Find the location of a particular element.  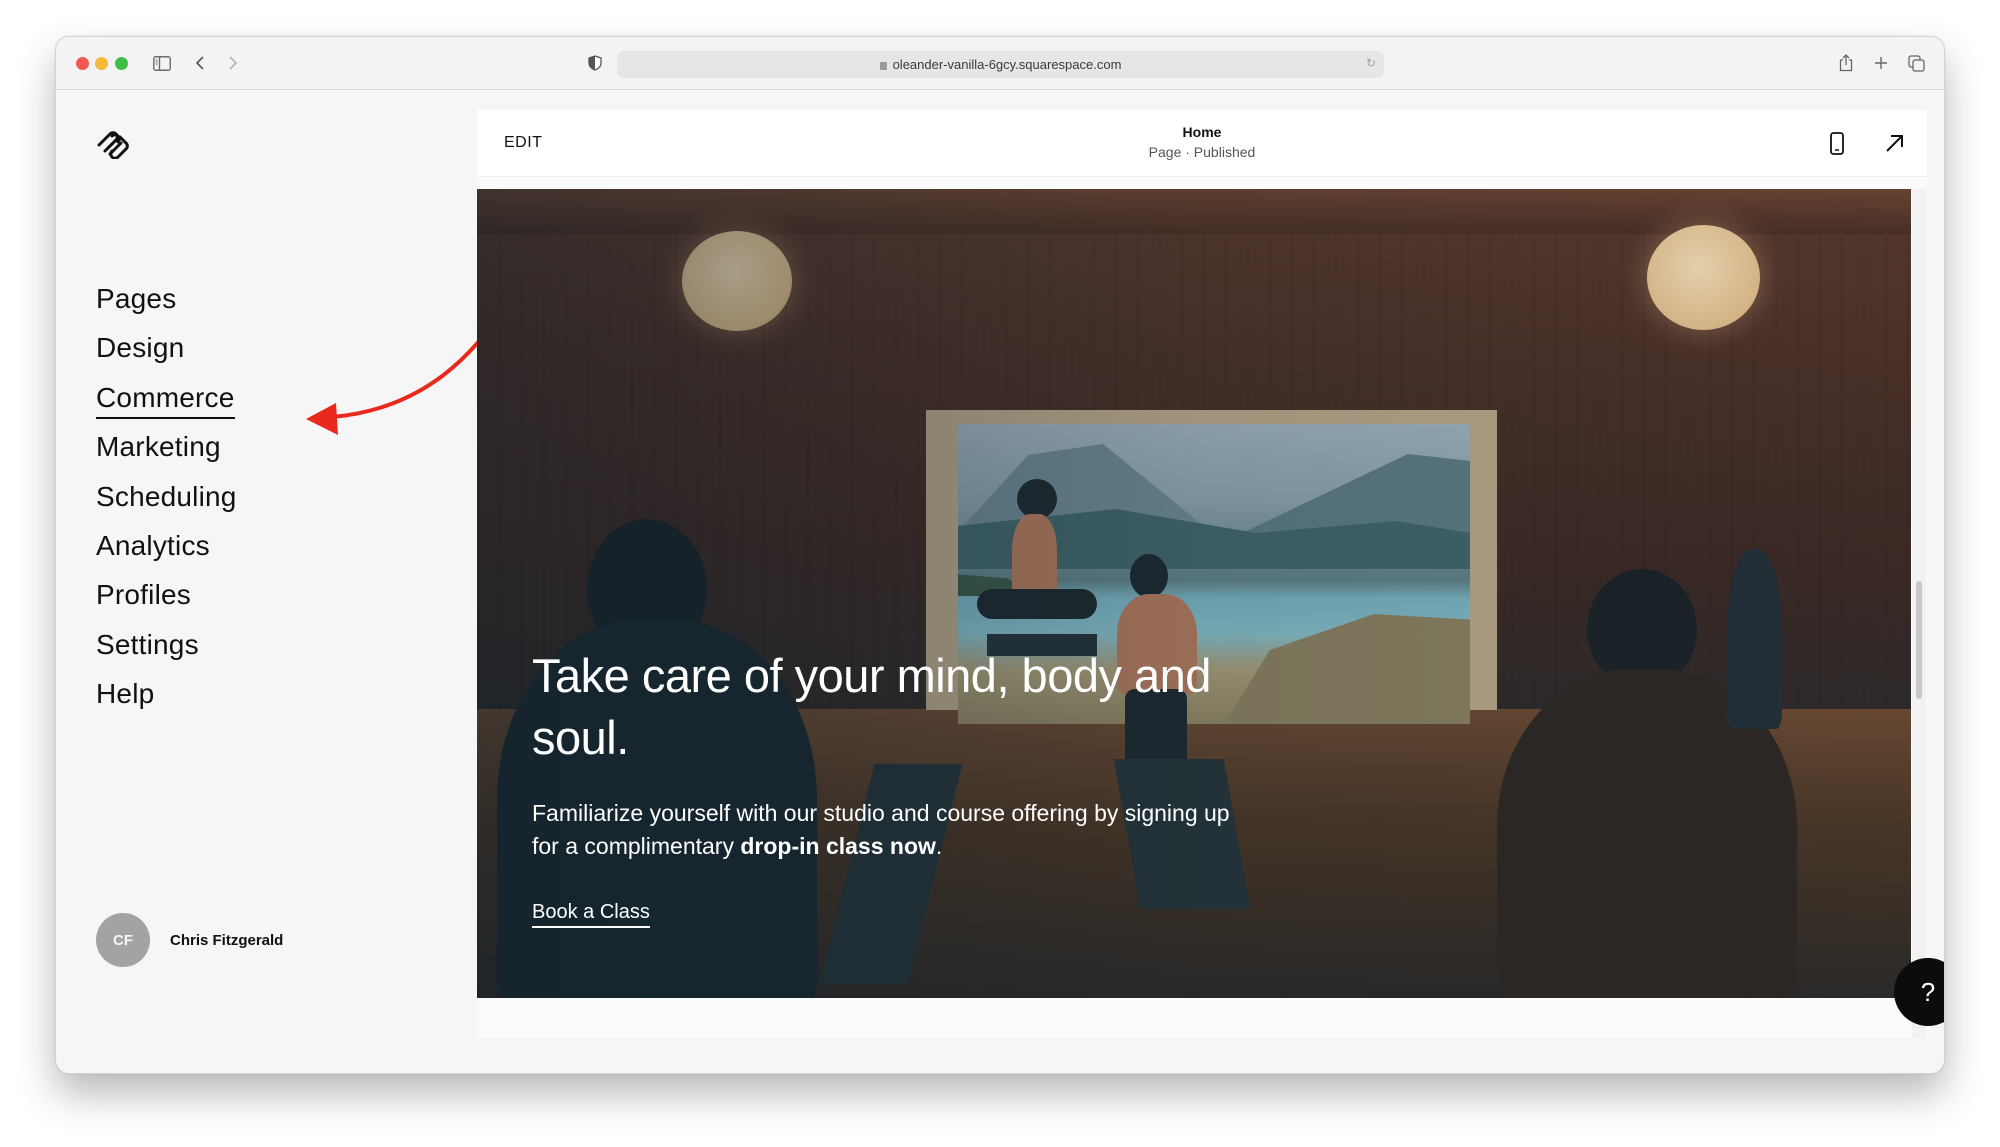

shield-icon is located at coordinates (595, 63).